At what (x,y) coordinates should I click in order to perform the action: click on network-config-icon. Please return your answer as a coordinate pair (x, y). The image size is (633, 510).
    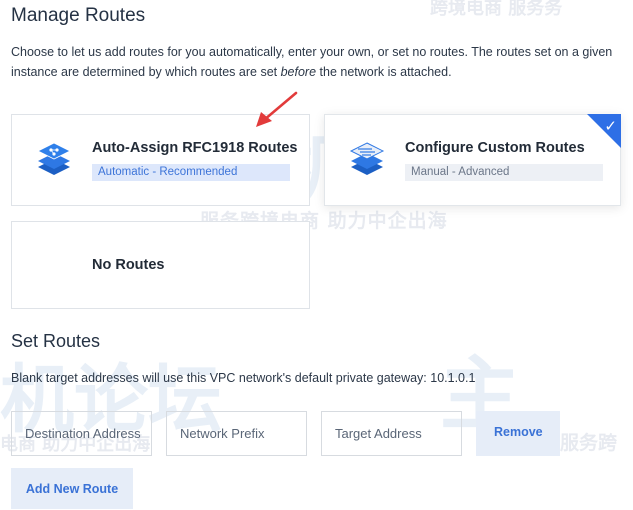
    Looking at the image, I should click on (367, 158).